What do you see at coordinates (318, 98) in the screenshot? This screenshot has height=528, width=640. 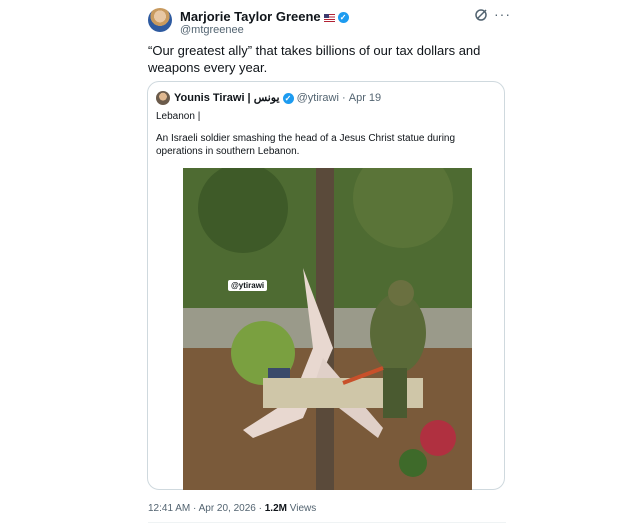 I see `quoted-handle: @ytirawi` at bounding box center [318, 98].